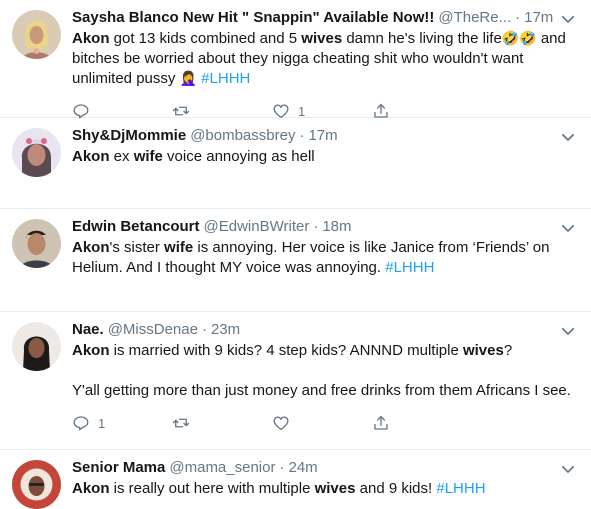 Image resolution: width=591 pixels, height=509 pixels. What do you see at coordinates (302, 468) in the screenshot?
I see `timestamp: 24m` at bounding box center [302, 468].